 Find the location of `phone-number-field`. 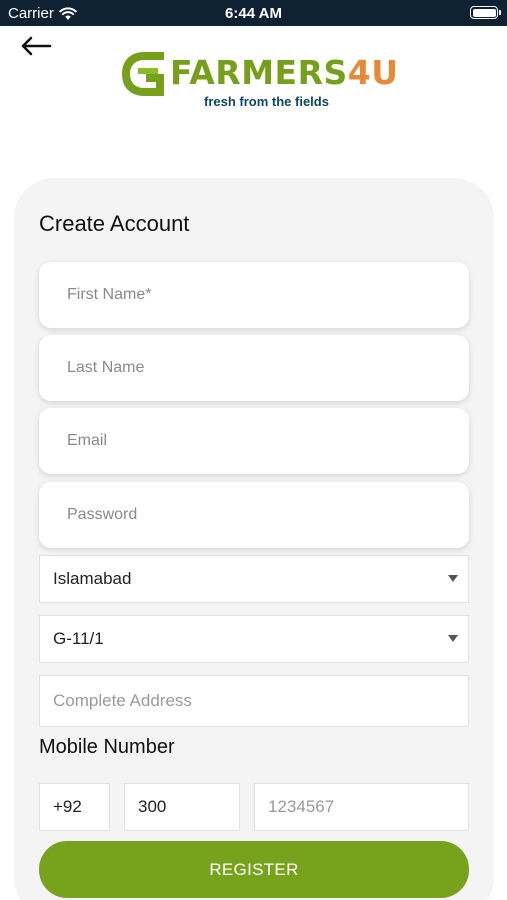

phone-number-field is located at coordinates (361, 807).